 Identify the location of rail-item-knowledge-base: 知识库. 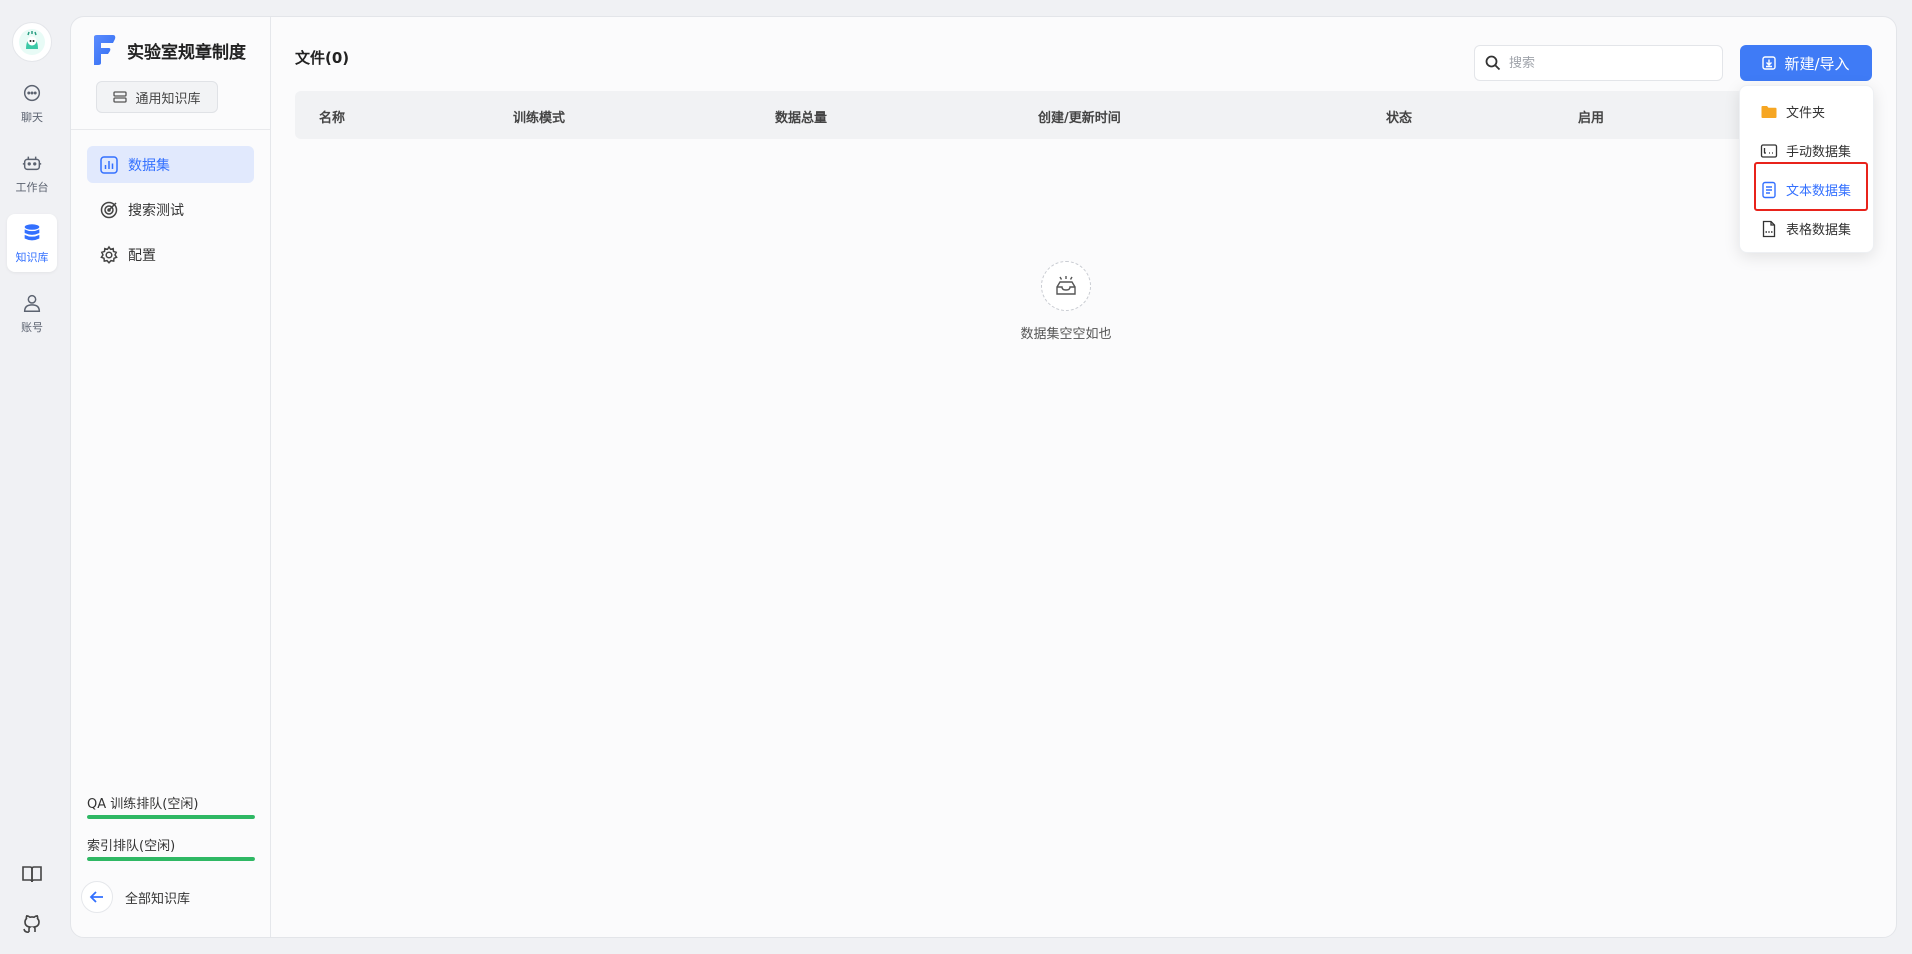
(32, 243).